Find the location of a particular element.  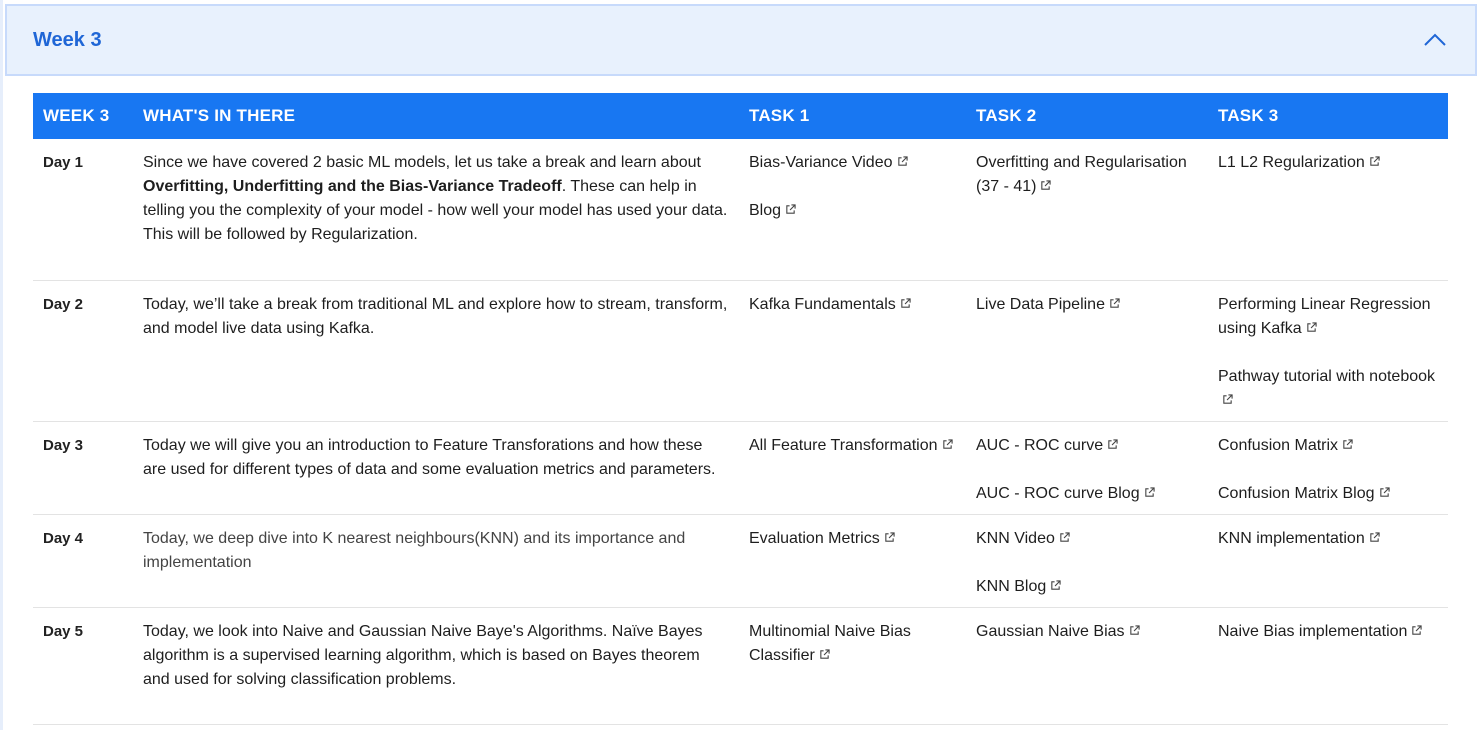

task-link-label: KNN implementation is located at coordinates (1291, 538).